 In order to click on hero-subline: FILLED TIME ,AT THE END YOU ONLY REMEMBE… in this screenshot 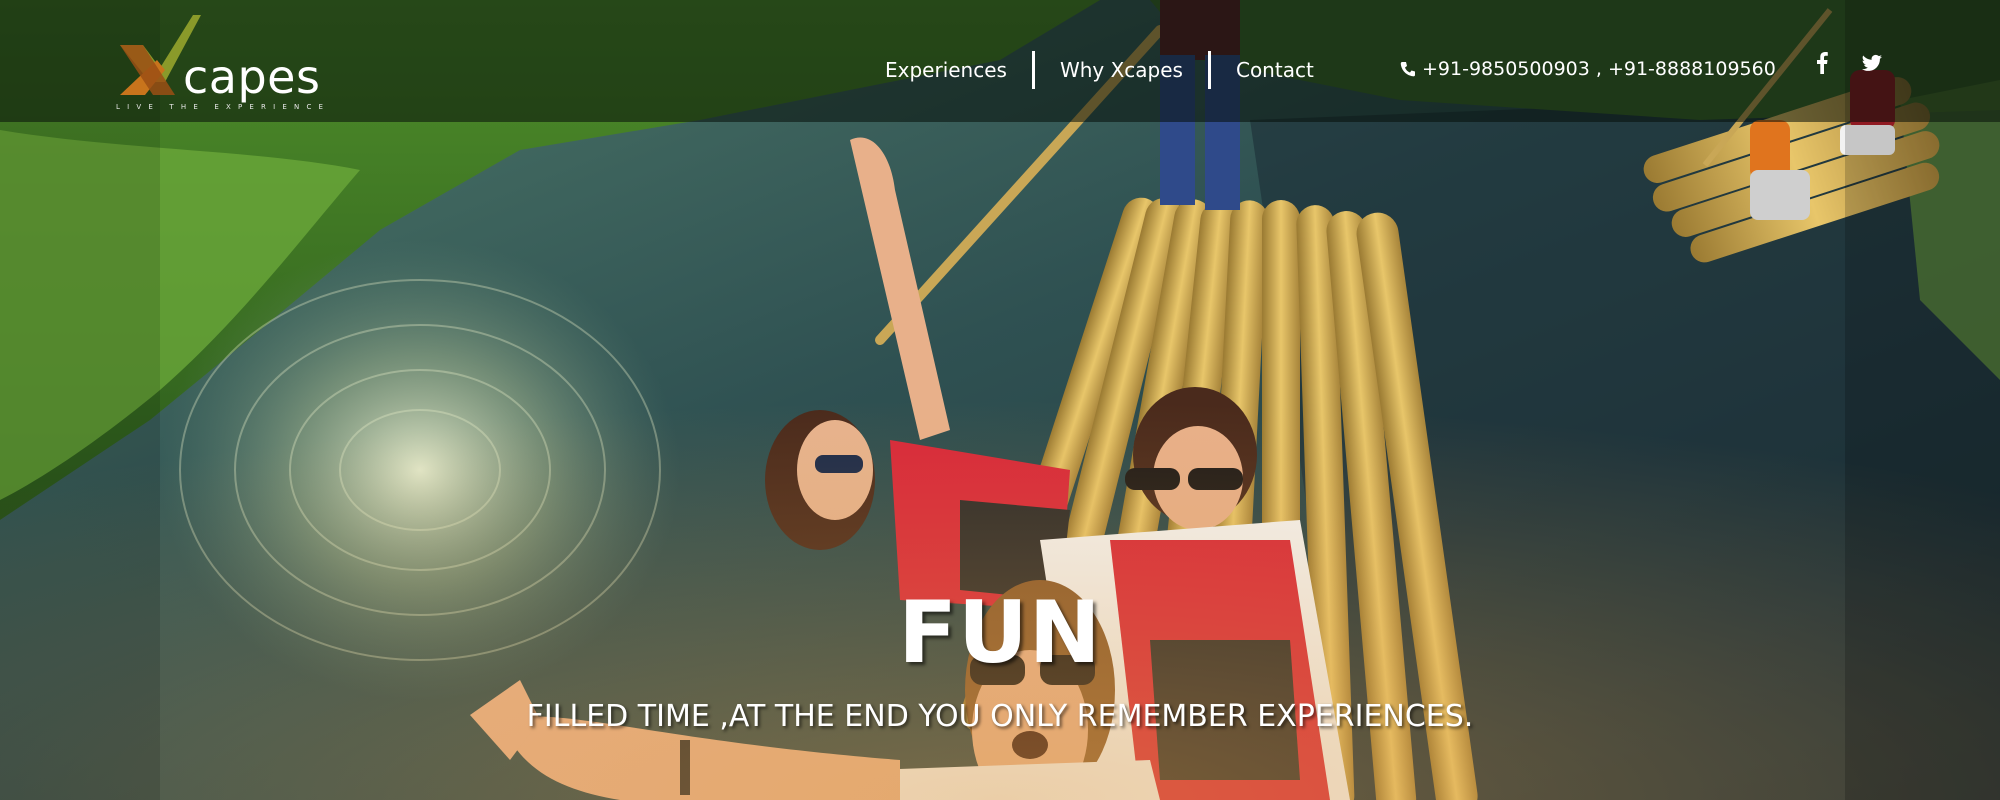, I will do `click(1000, 716)`.